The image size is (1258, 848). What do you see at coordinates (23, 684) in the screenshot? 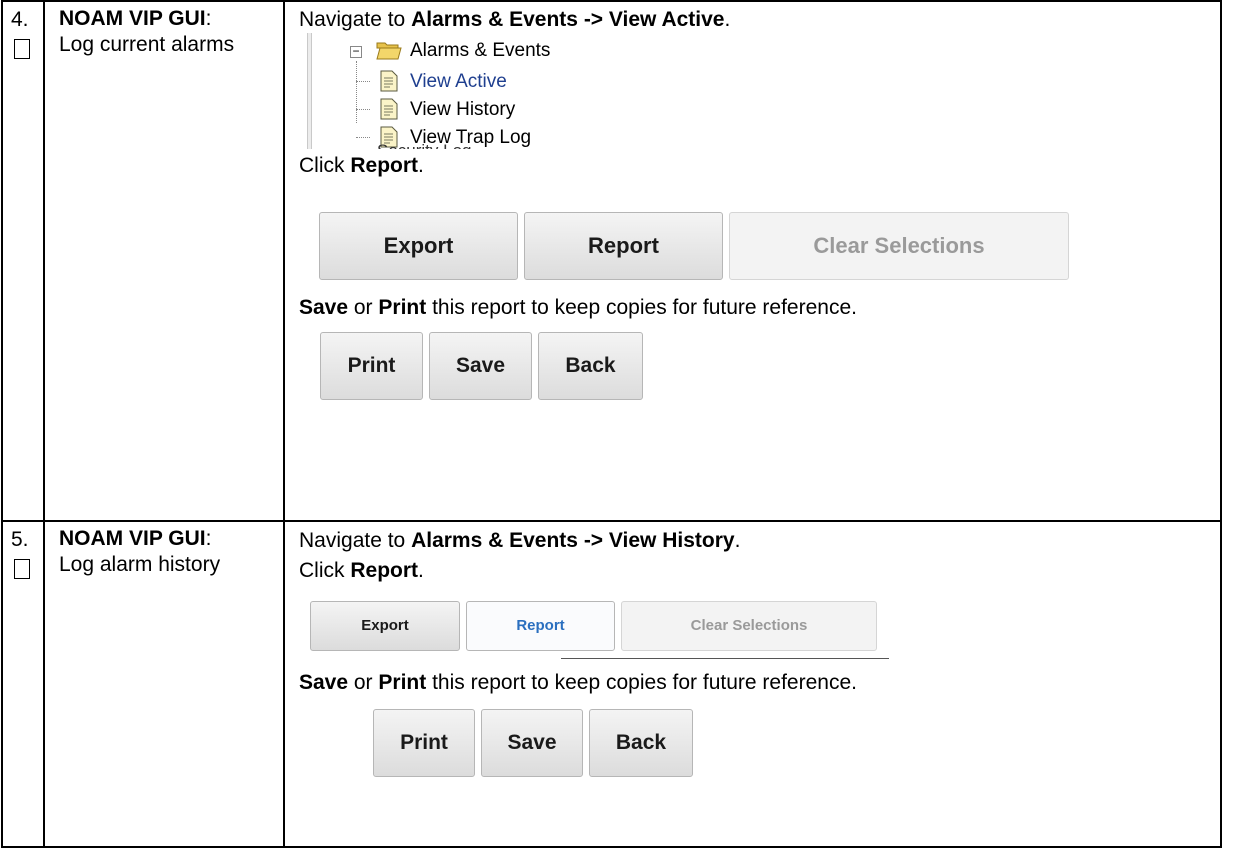
I see `step-number-cell: 5.` at bounding box center [23, 684].